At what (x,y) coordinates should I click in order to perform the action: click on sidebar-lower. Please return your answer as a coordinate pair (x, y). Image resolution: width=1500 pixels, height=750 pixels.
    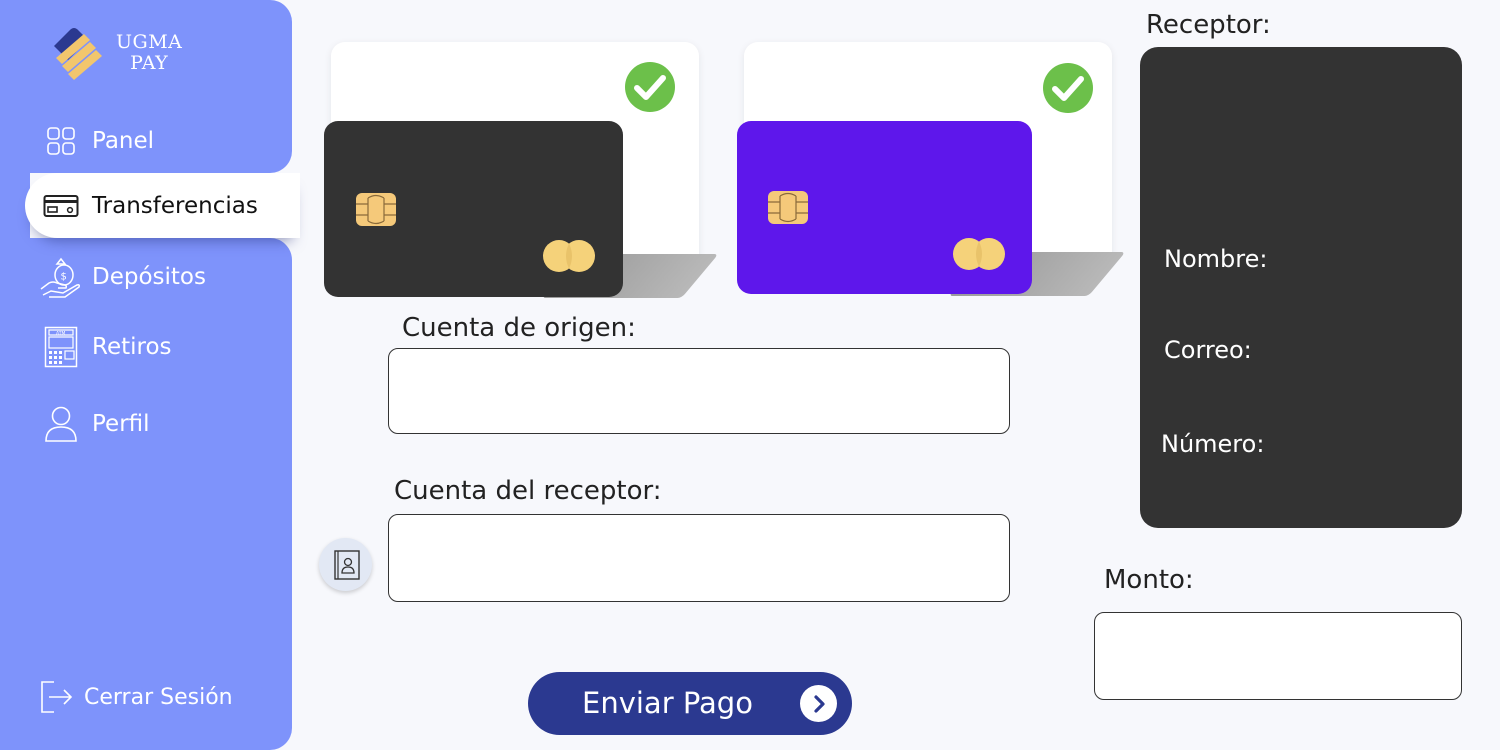
    Looking at the image, I should click on (146, 494).